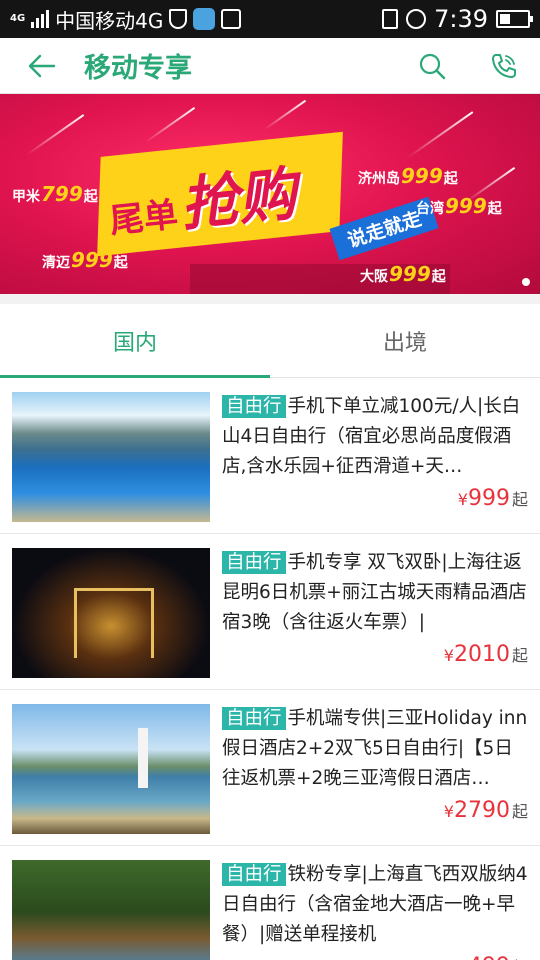 This screenshot has width=540, height=960. I want to click on tab-bar: 国内 出境, so click(270, 341).